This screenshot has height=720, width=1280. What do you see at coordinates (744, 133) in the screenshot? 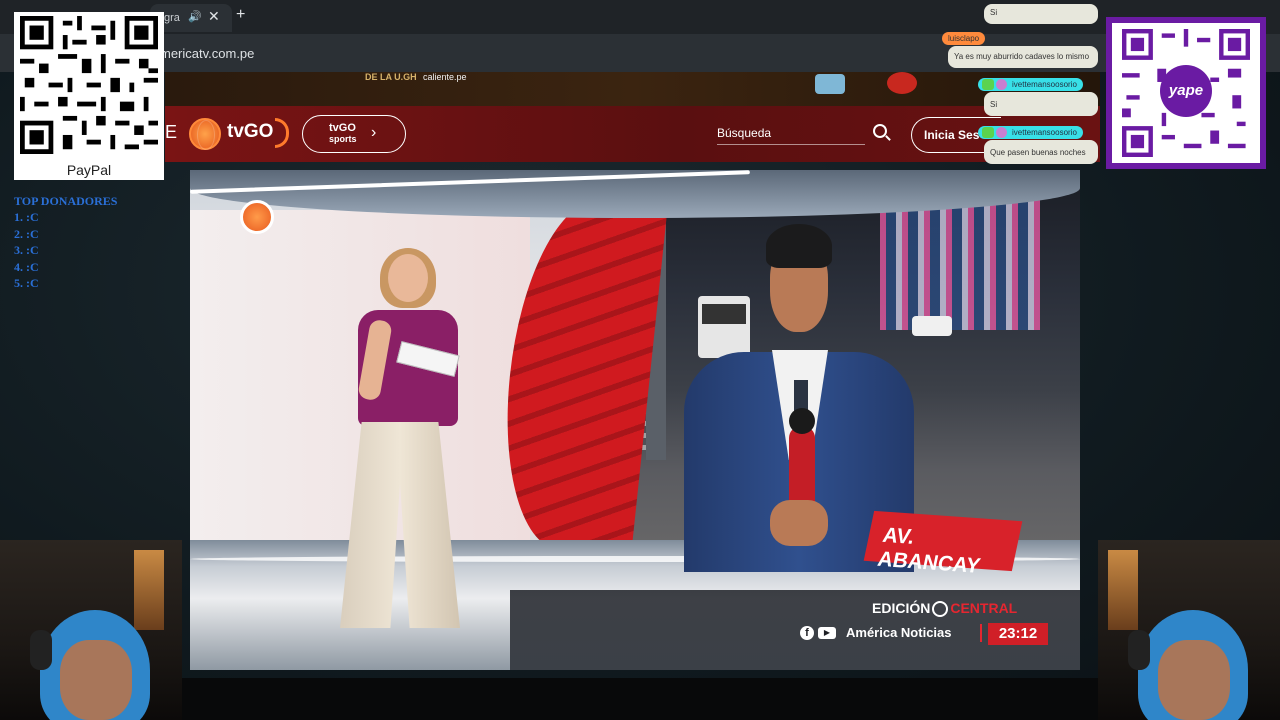
I see `search-input: Búsqueda` at bounding box center [744, 133].